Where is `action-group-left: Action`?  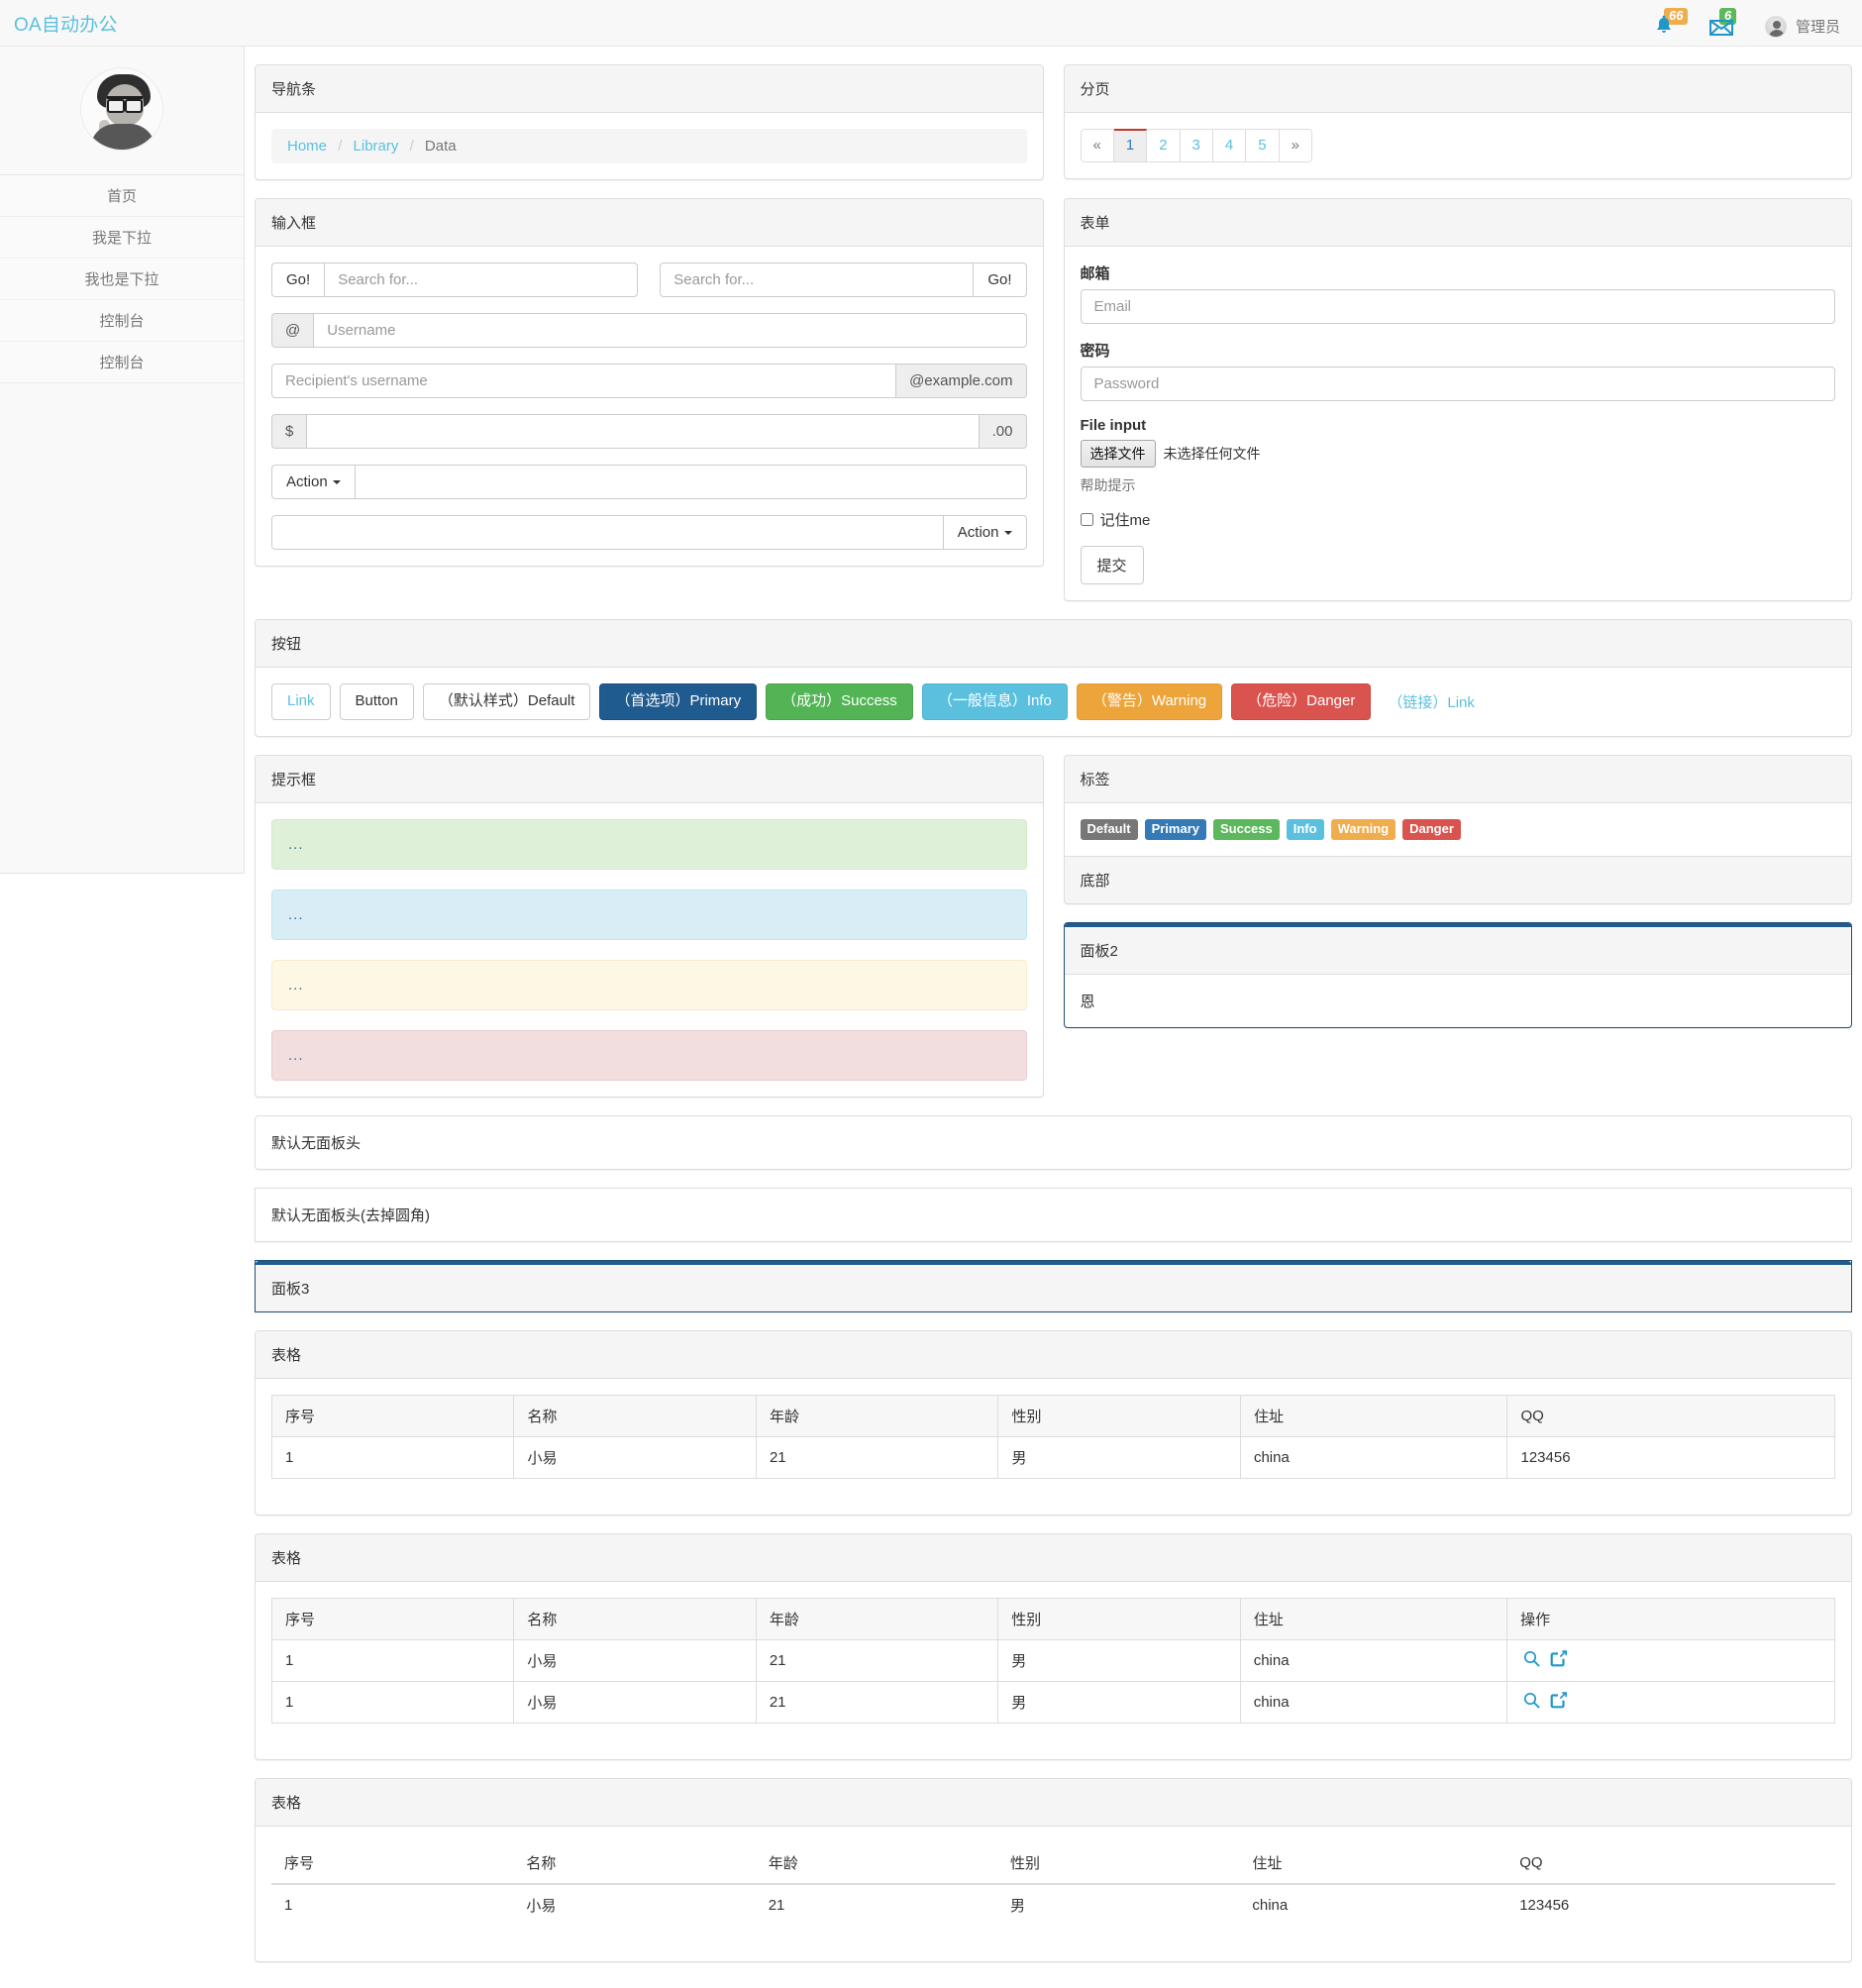 action-group-left: Action is located at coordinates (649, 482).